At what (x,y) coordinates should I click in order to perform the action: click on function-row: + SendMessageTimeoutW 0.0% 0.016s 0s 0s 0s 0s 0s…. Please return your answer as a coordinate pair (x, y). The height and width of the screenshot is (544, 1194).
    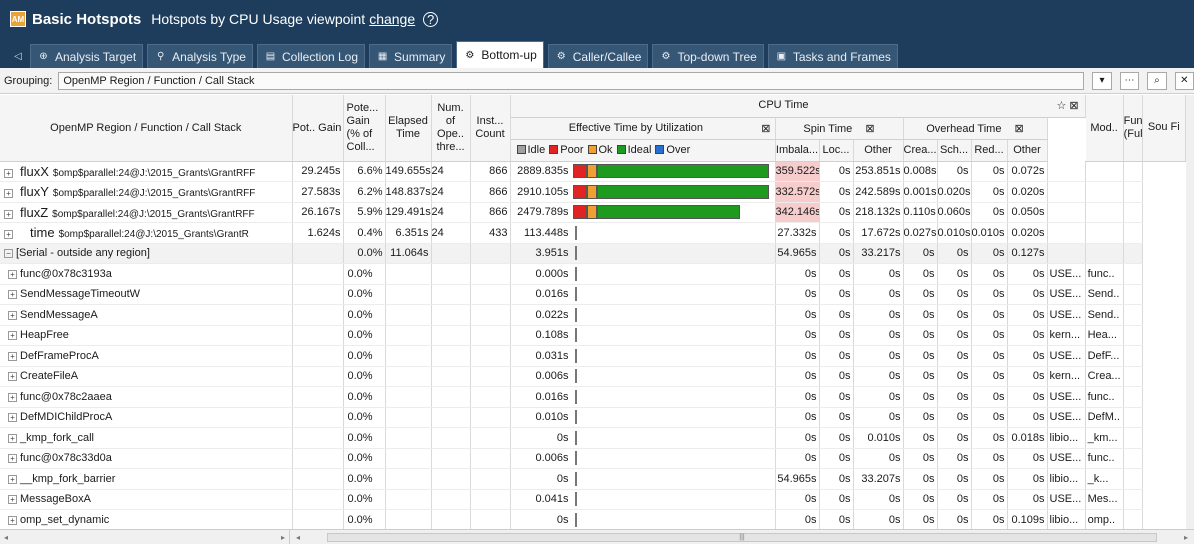
    Looking at the image, I should click on (593, 294).